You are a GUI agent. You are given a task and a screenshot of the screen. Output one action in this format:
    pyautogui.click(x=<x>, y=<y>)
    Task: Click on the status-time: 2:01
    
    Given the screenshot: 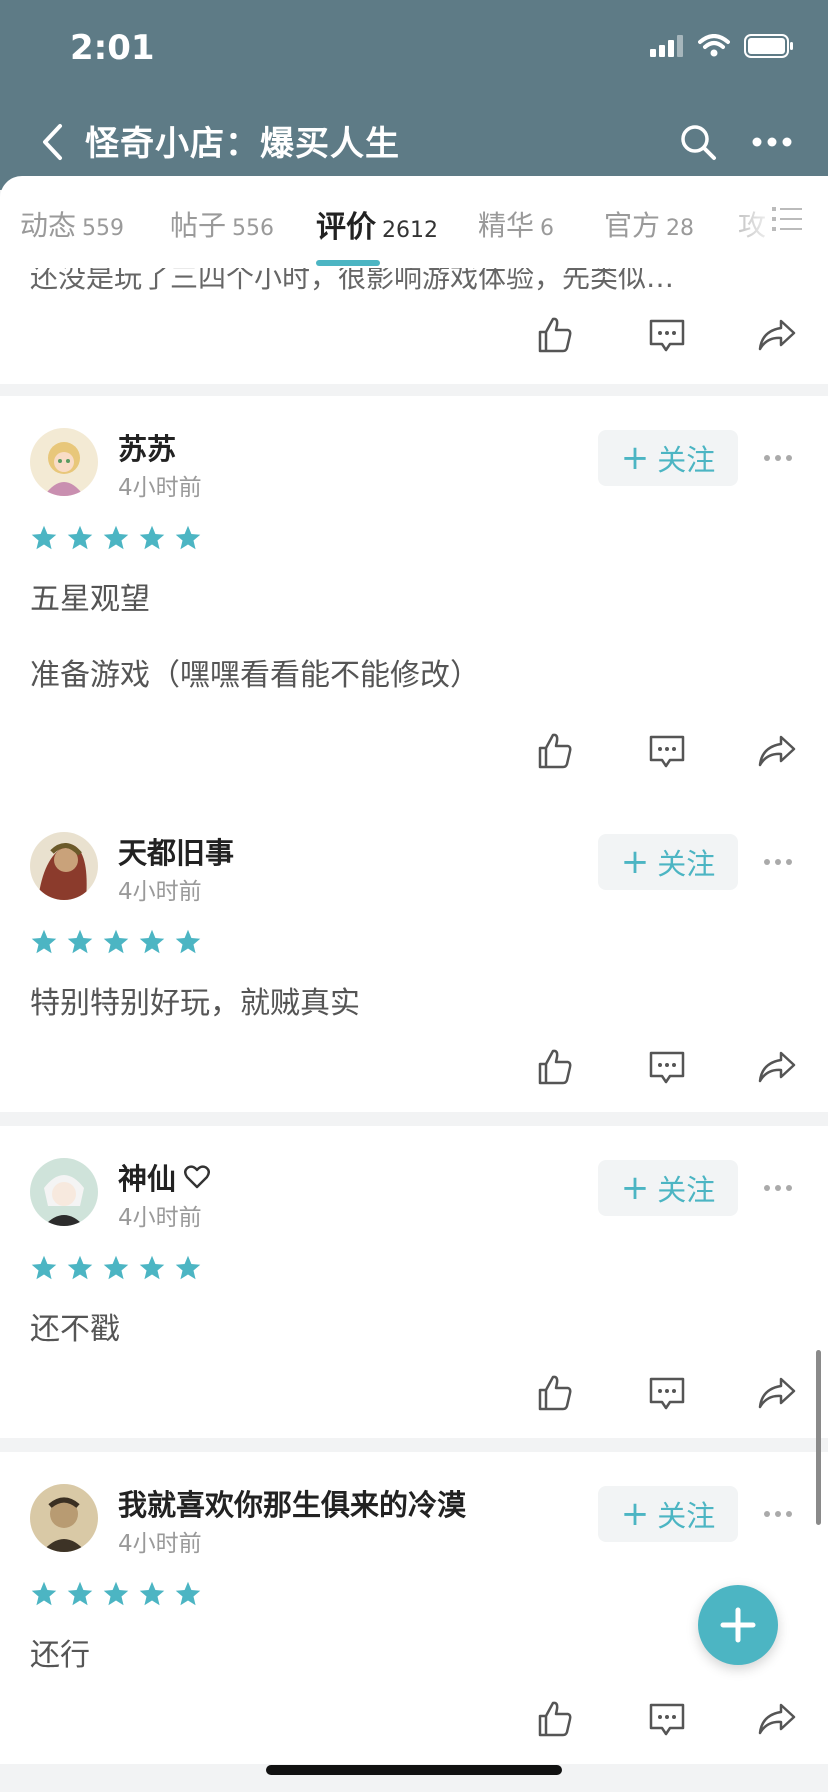 What is the action you would take?
    pyautogui.click(x=112, y=48)
    